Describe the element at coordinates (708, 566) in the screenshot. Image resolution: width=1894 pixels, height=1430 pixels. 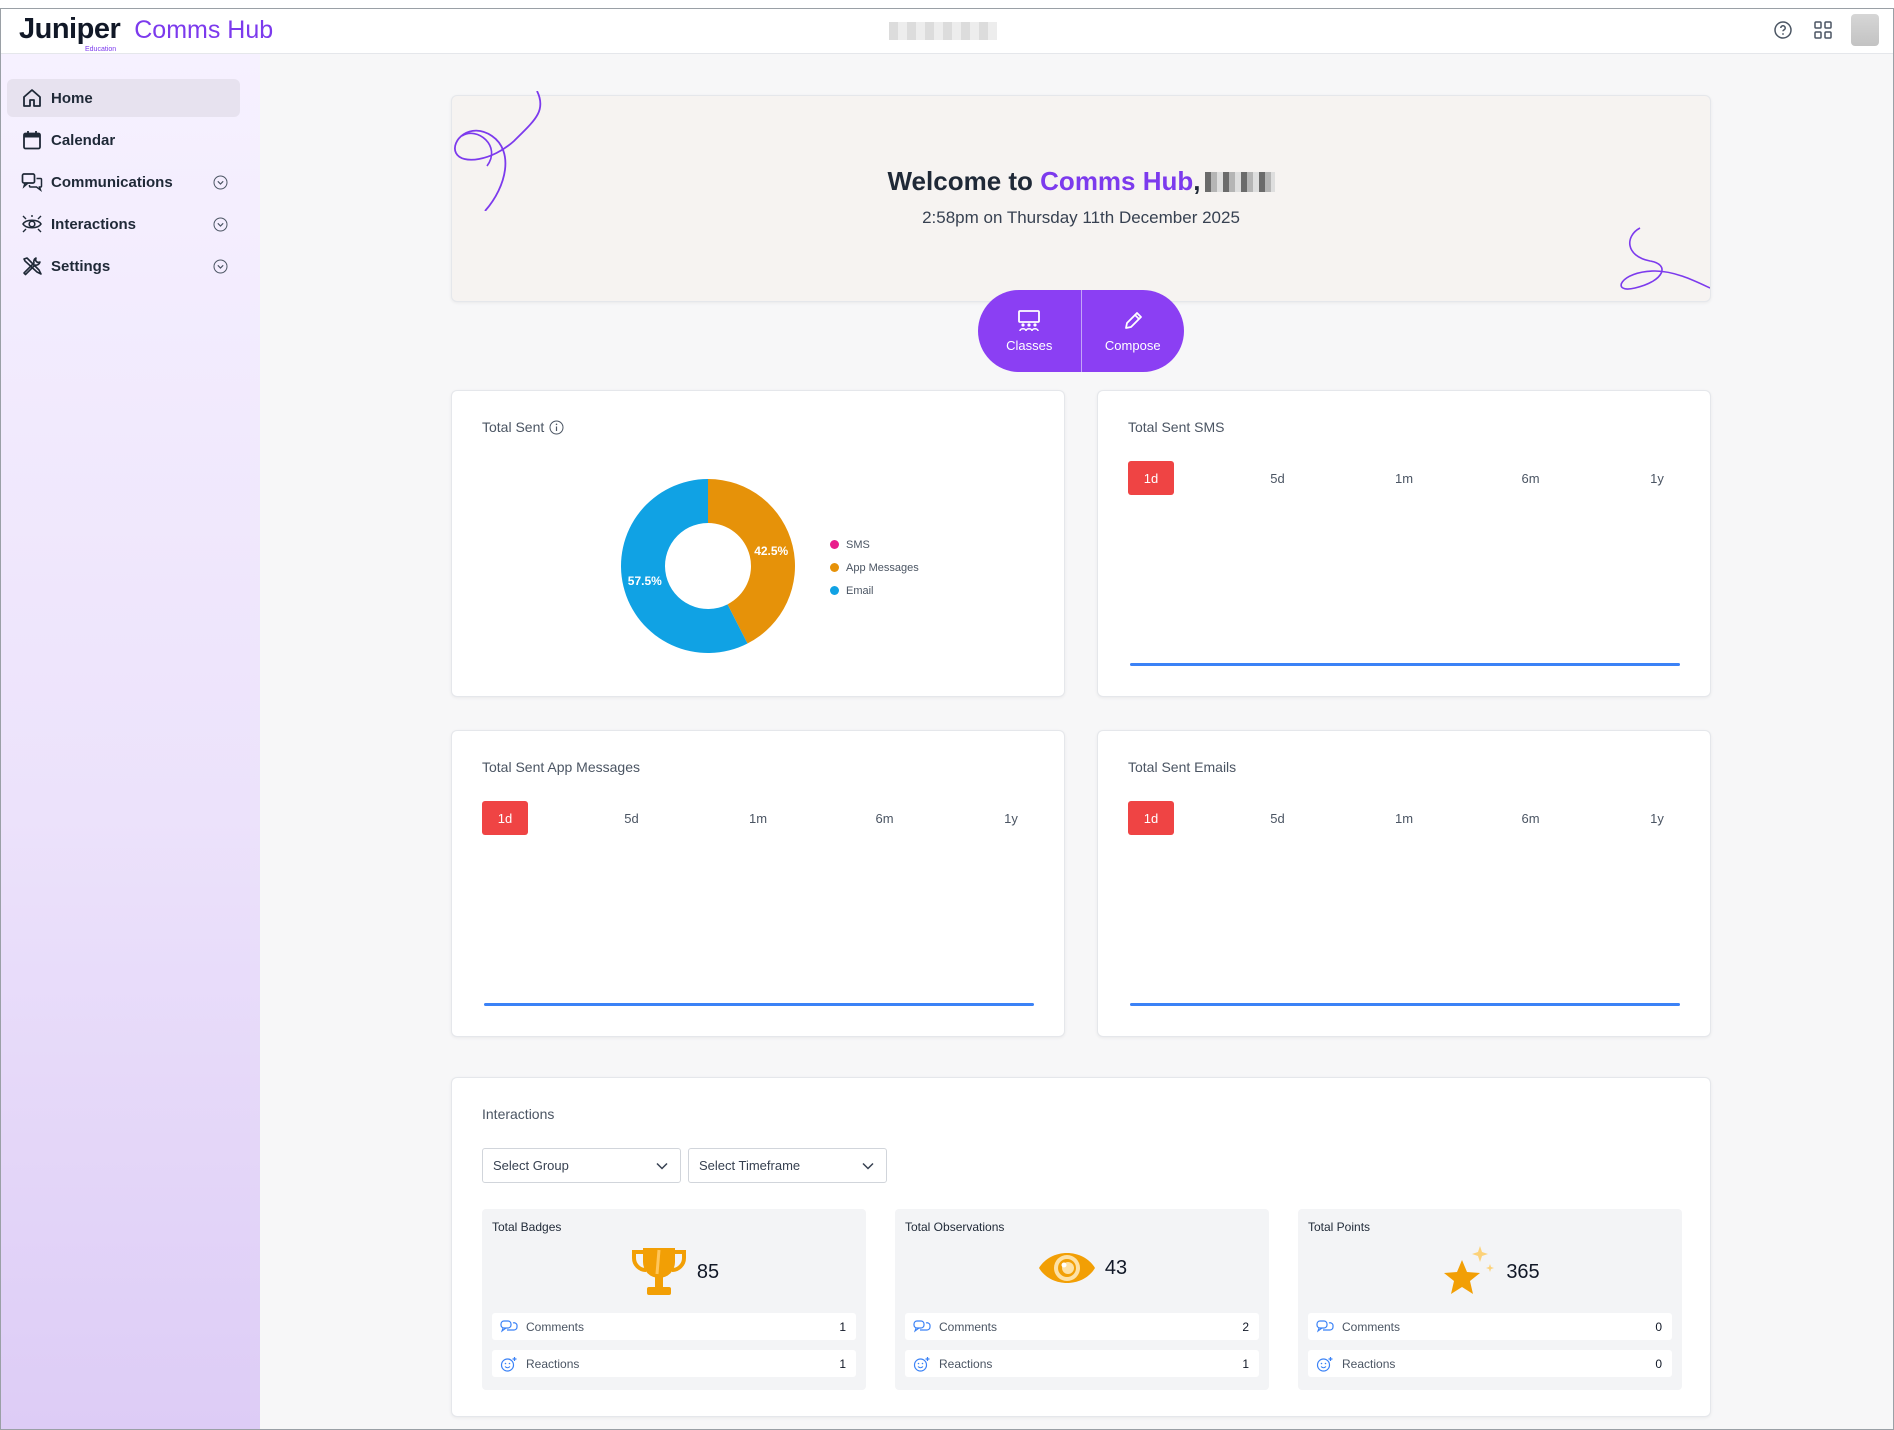
I see `total-sent-donut-chart: 42.5% 57.5%` at that location.